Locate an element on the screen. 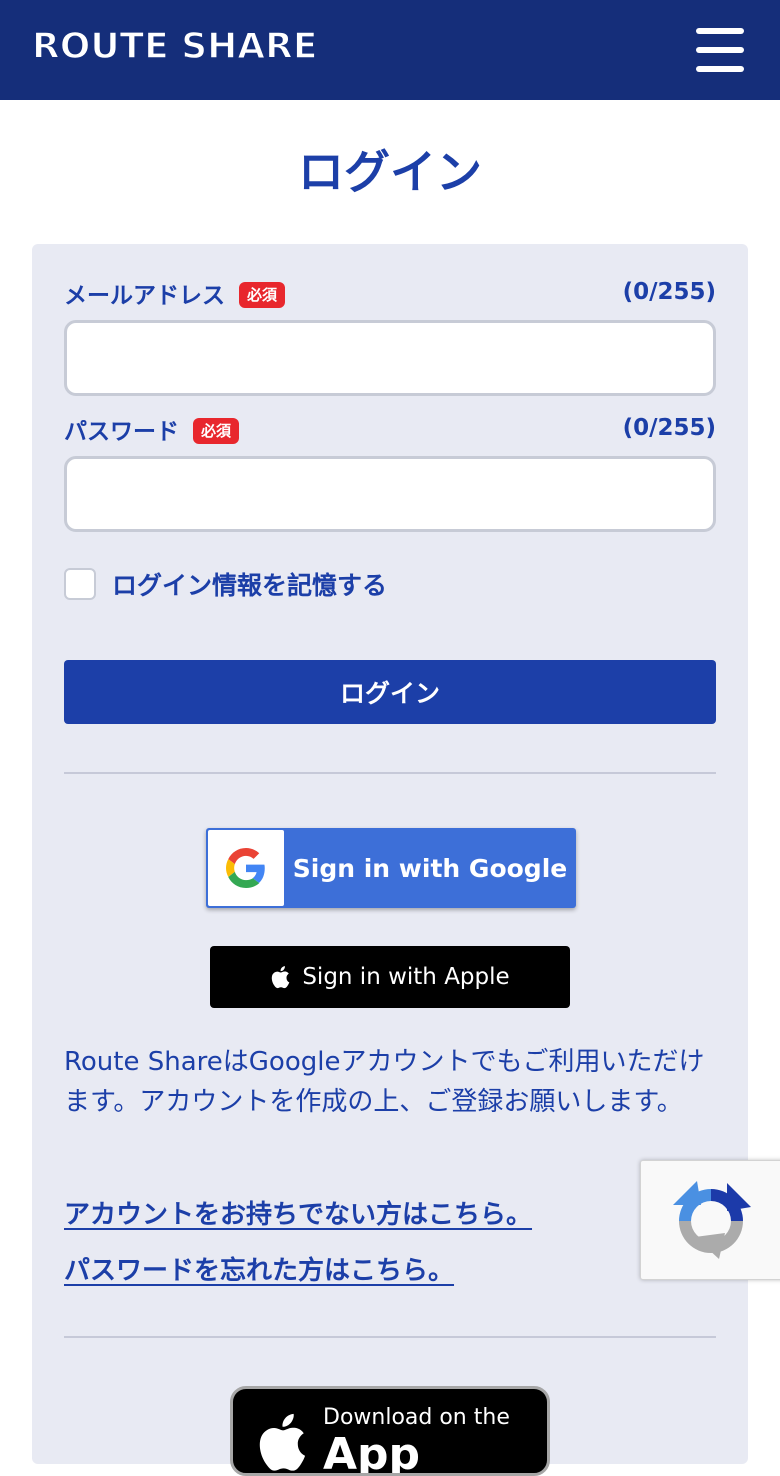 The image size is (780, 1476). remember-login-checkbox is located at coordinates (80, 584).